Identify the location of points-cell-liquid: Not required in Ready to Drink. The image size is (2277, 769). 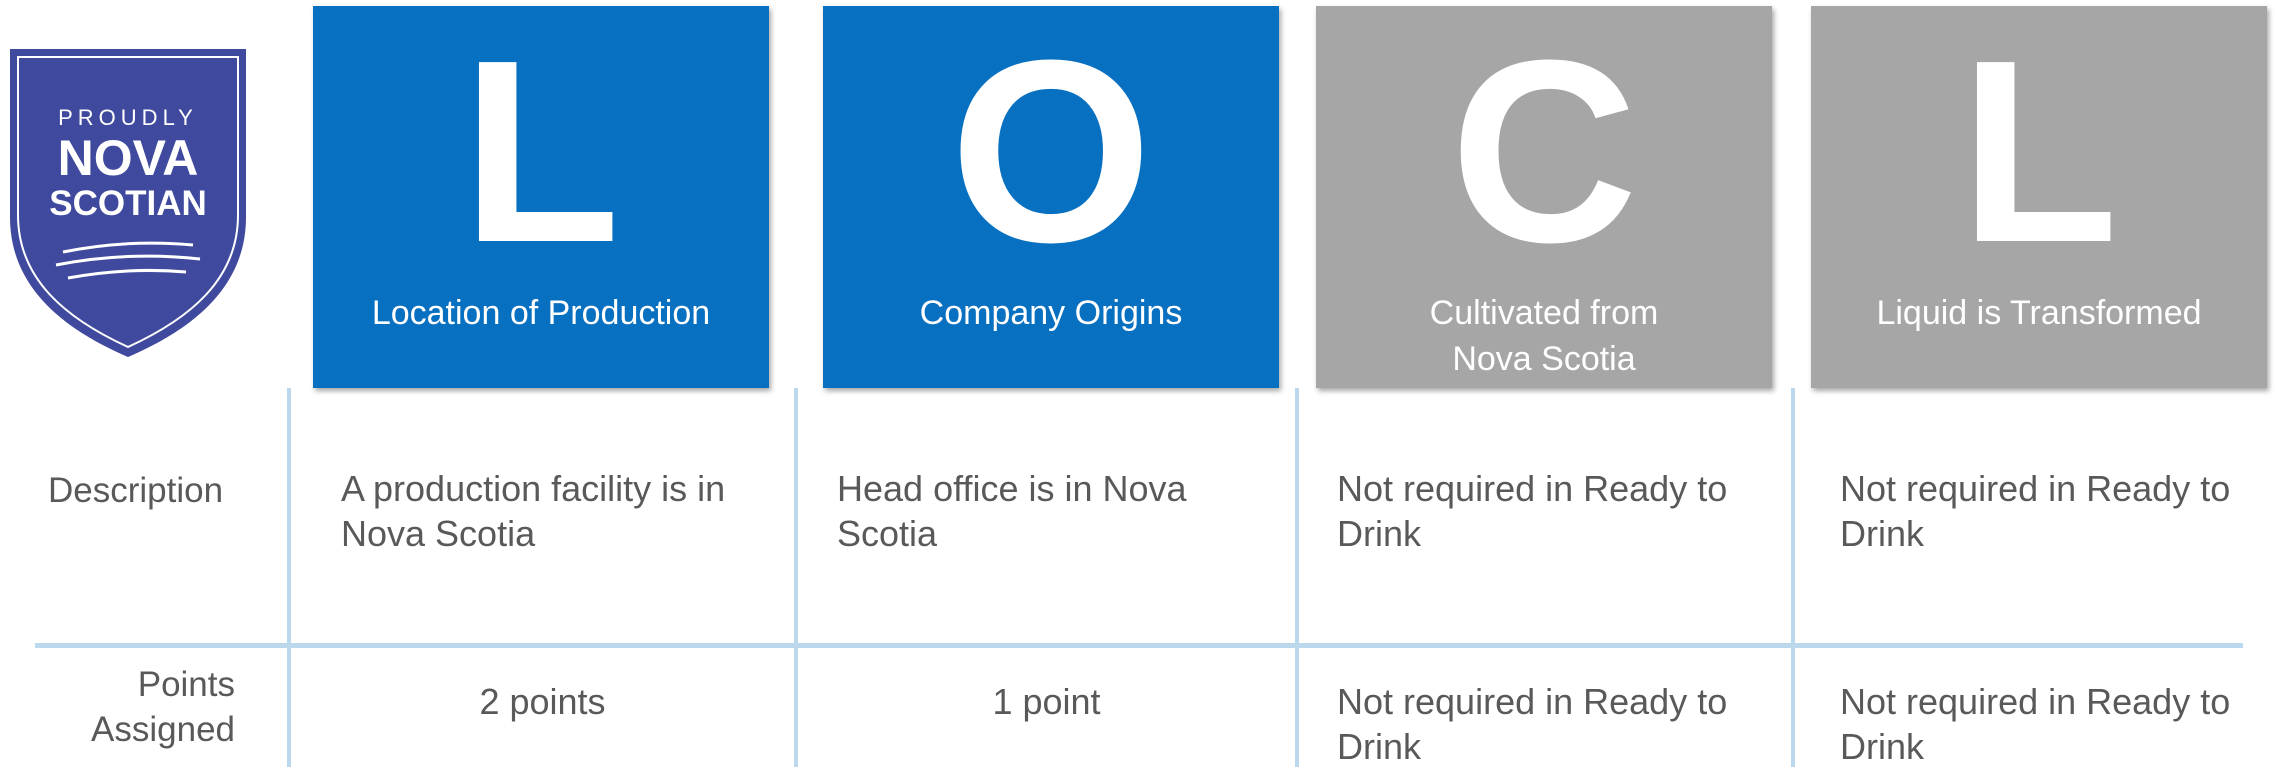
(2035, 724).